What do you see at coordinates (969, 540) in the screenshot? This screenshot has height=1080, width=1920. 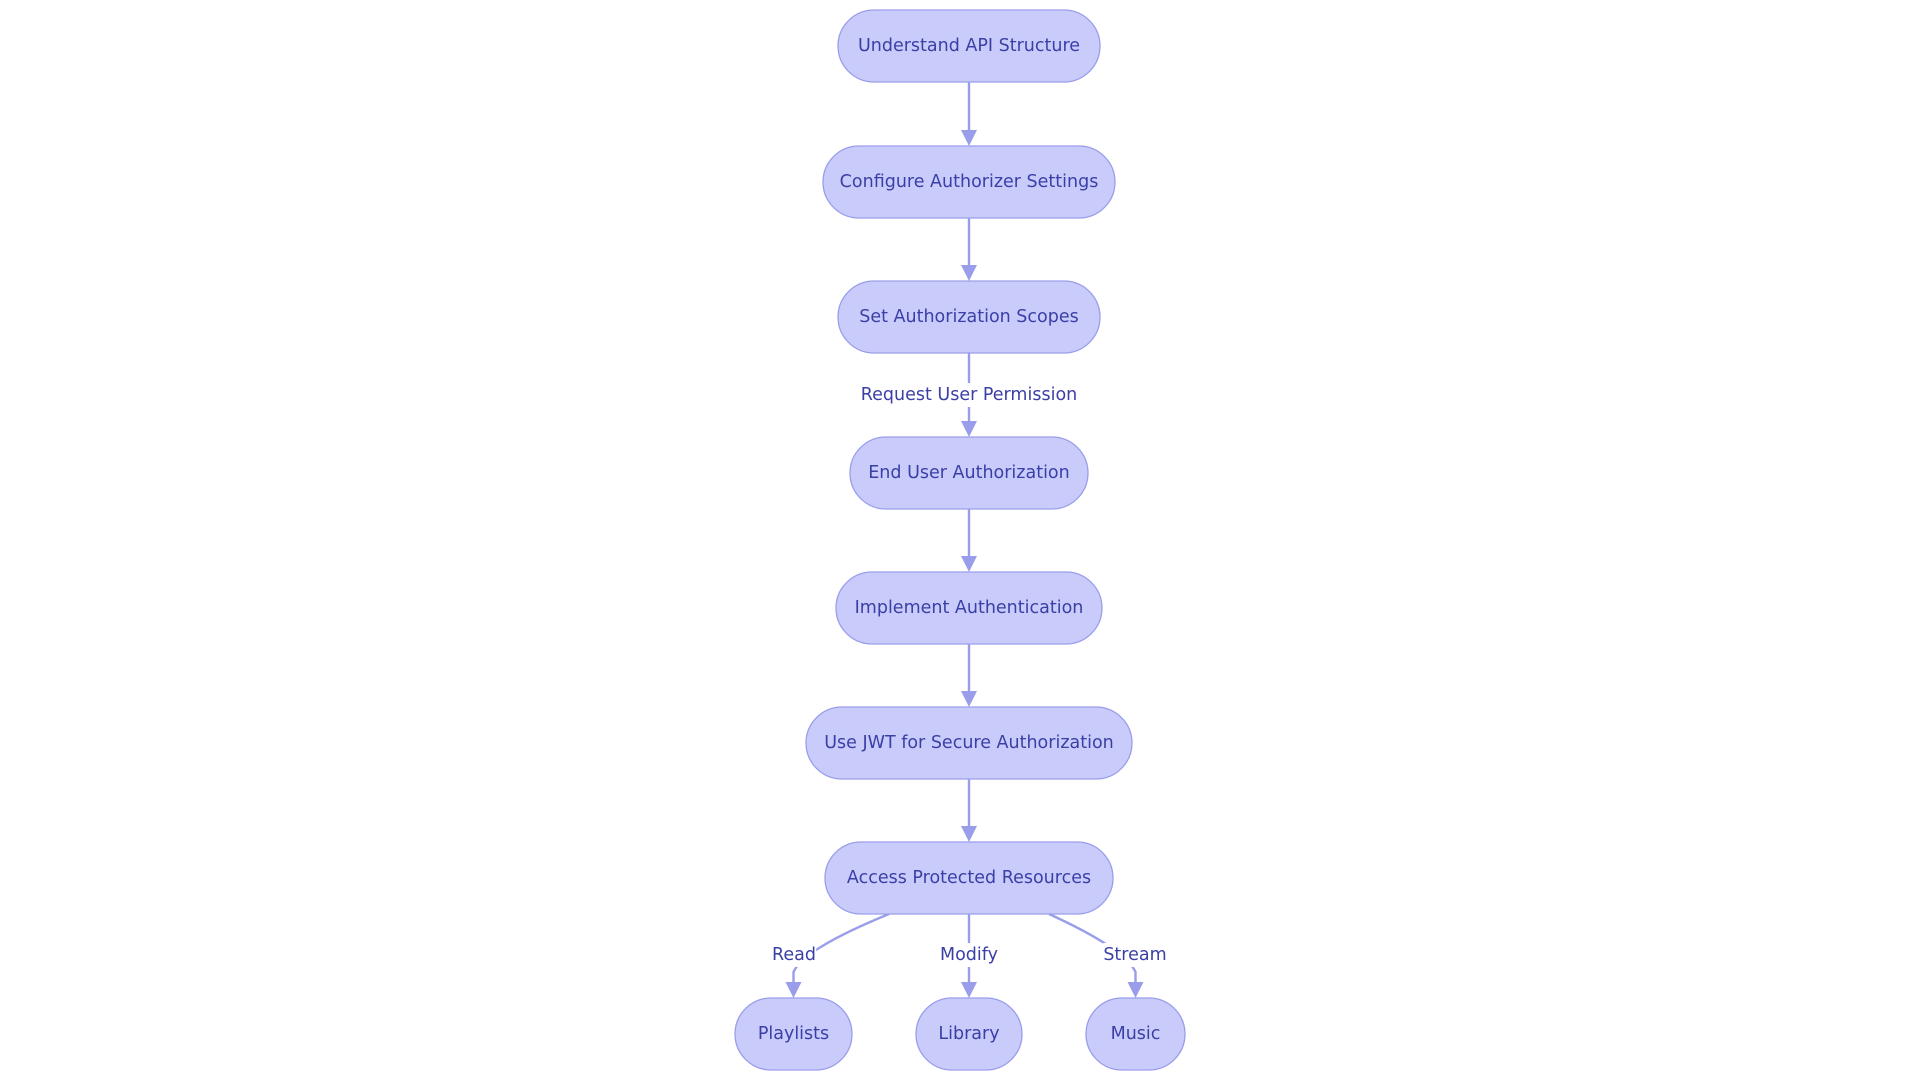 I see `edge-enduser-to-authn` at bounding box center [969, 540].